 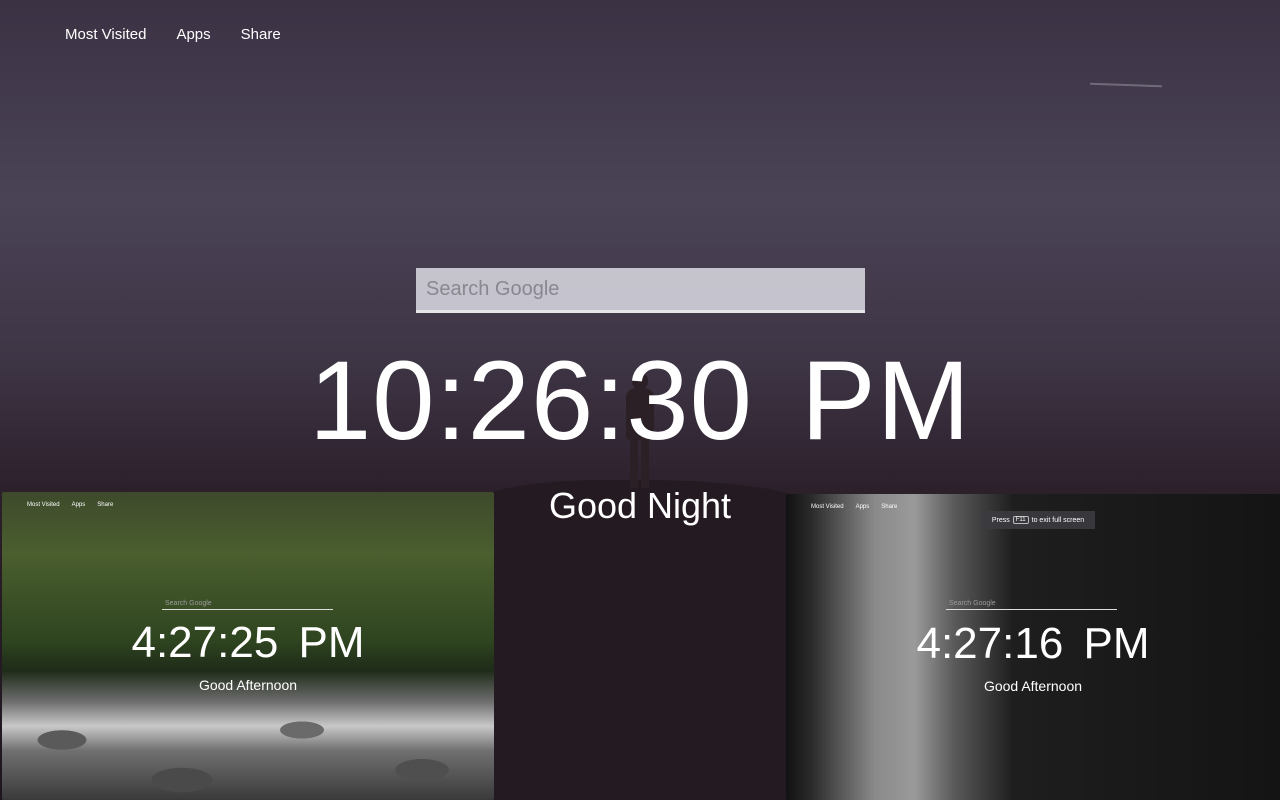 I want to click on nav-share: Share, so click(x=261, y=34).